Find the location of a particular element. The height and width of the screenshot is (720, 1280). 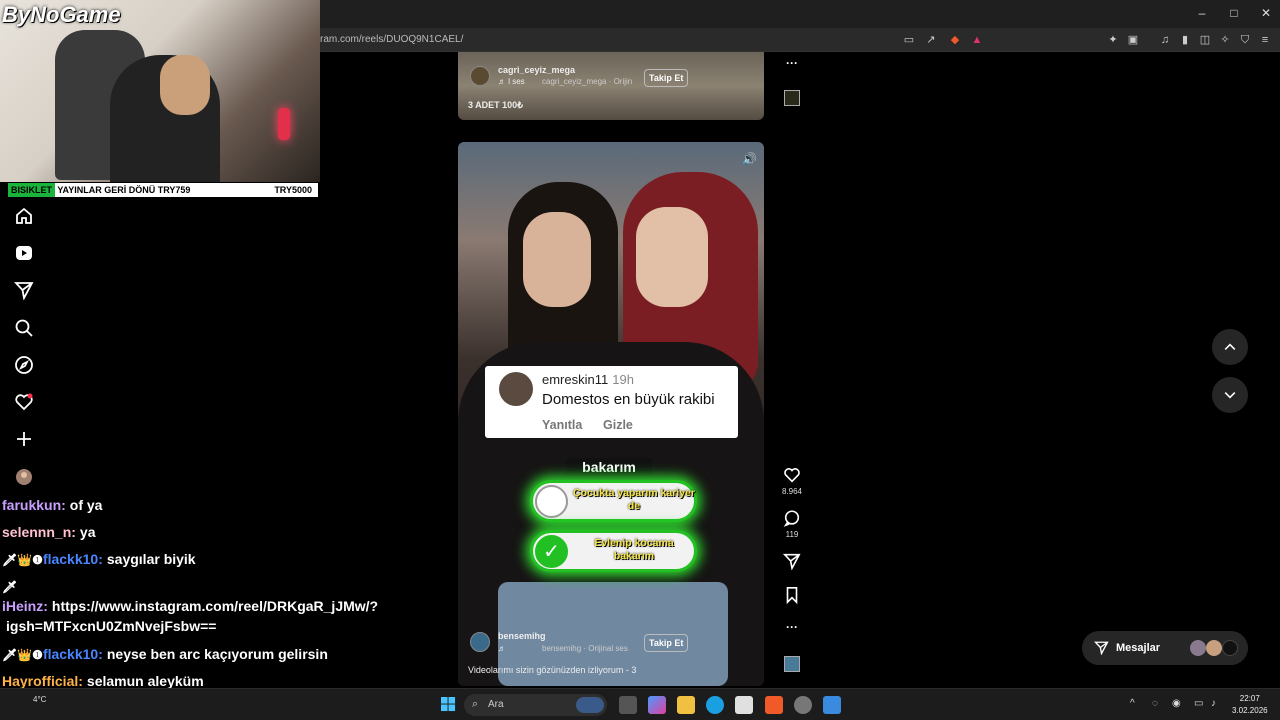

reel-top-audio: ♬ l ses is located at coordinates (511, 81).